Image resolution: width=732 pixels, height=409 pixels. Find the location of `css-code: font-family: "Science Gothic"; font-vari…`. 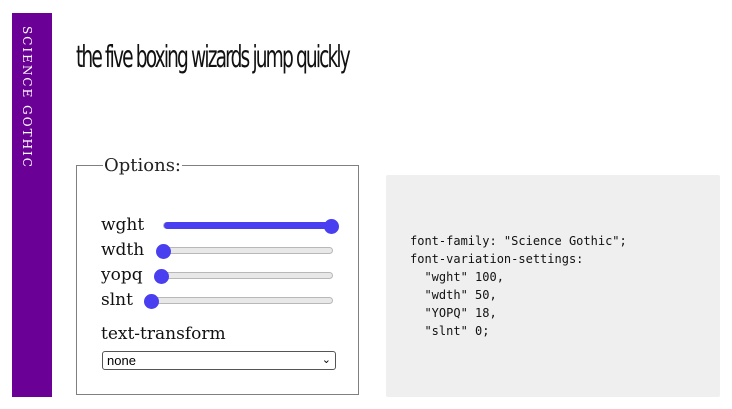

css-code: font-family: "Science Gothic"; font-vari… is located at coordinates (518, 286).